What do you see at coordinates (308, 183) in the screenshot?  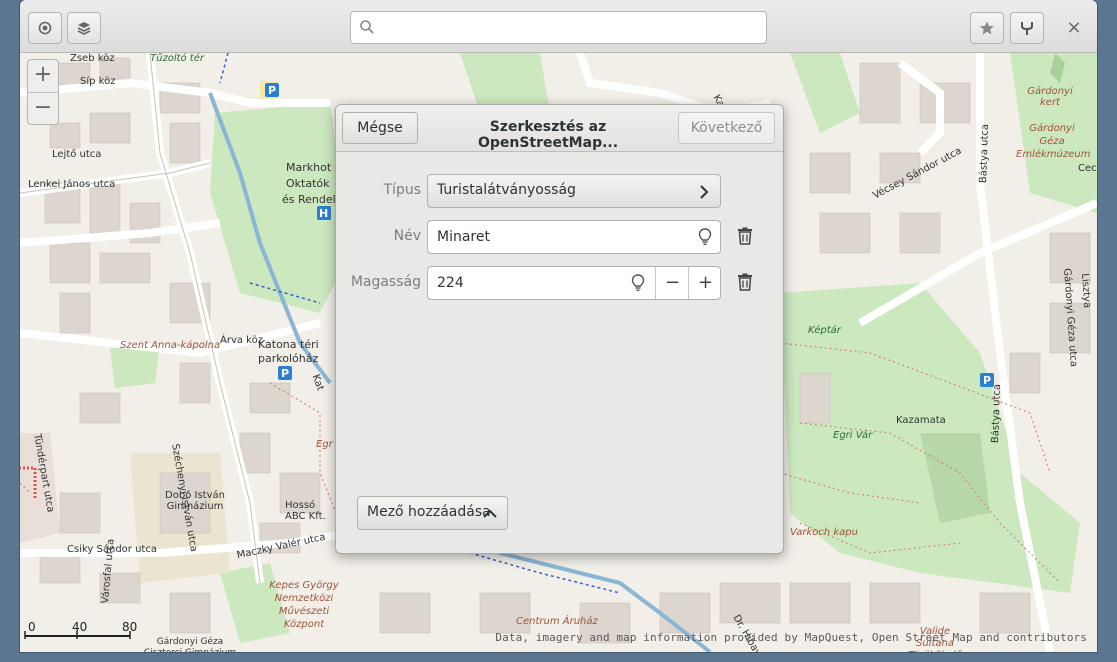 I see `map-label: Oktatók` at bounding box center [308, 183].